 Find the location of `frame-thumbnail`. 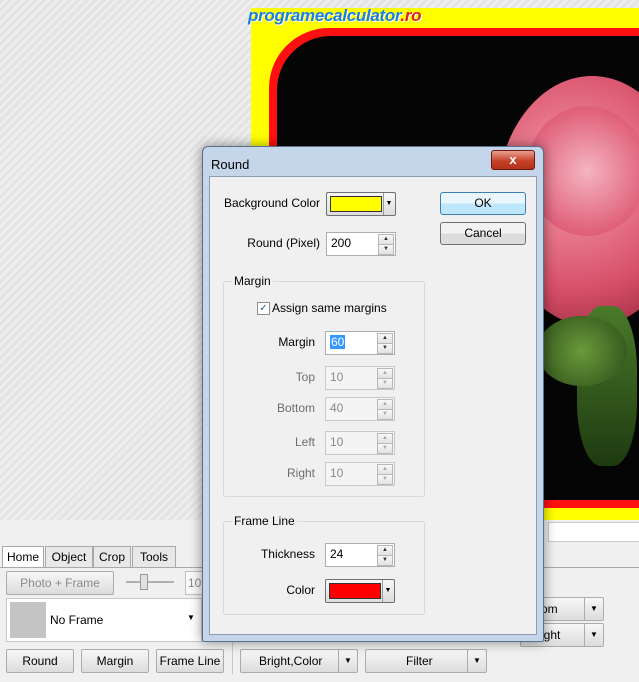

frame-thumbnail is located at coordinates (28, 620).